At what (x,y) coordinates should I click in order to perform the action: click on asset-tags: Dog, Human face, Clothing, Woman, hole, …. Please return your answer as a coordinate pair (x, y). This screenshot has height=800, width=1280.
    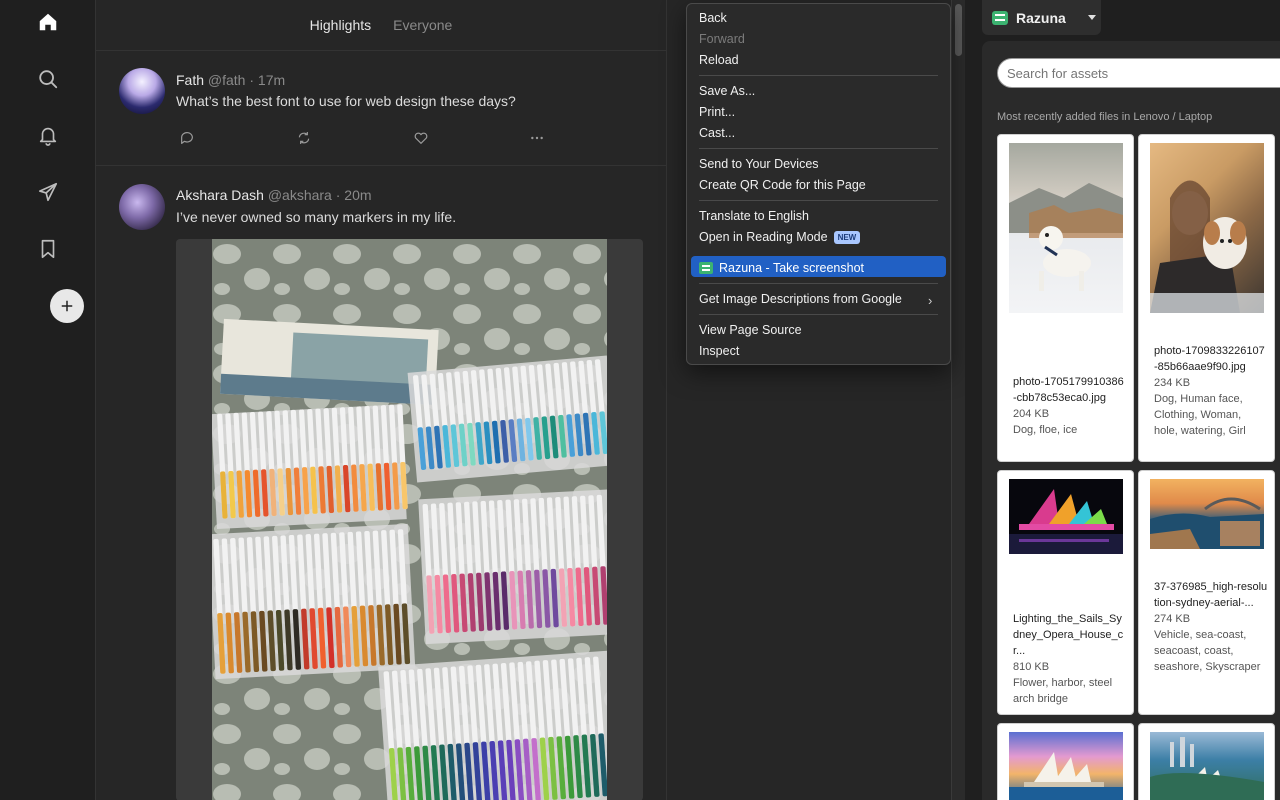
    Looking at the image, I should click on (1200, 415).